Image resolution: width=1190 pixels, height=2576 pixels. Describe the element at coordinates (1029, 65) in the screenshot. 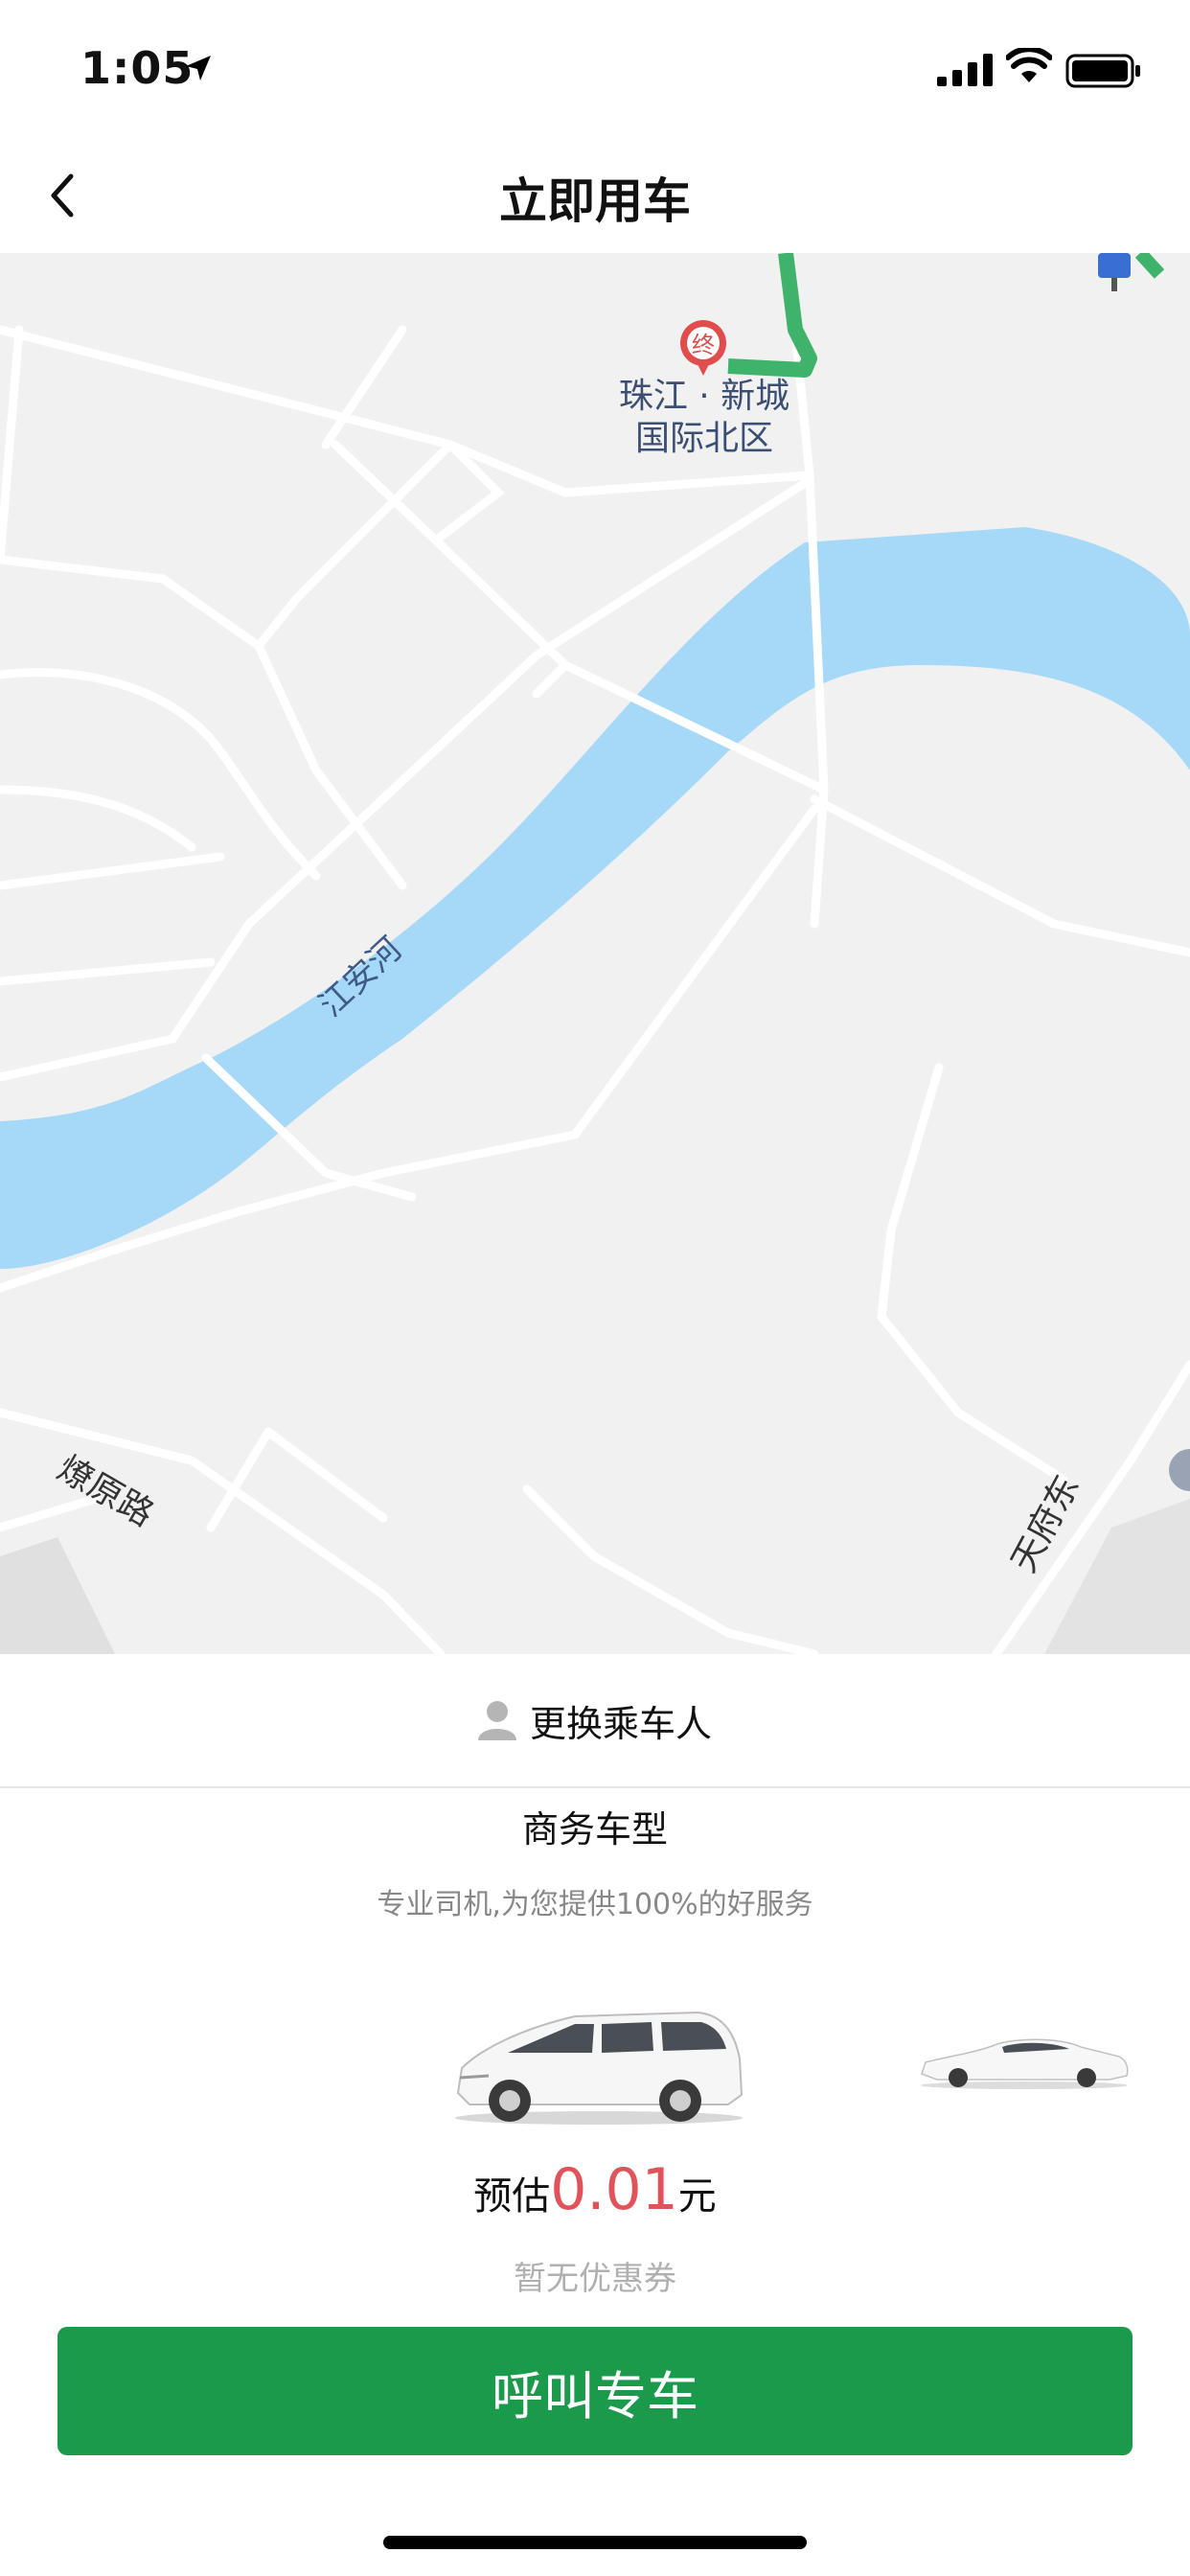

I see `wifi-icon` at that location.